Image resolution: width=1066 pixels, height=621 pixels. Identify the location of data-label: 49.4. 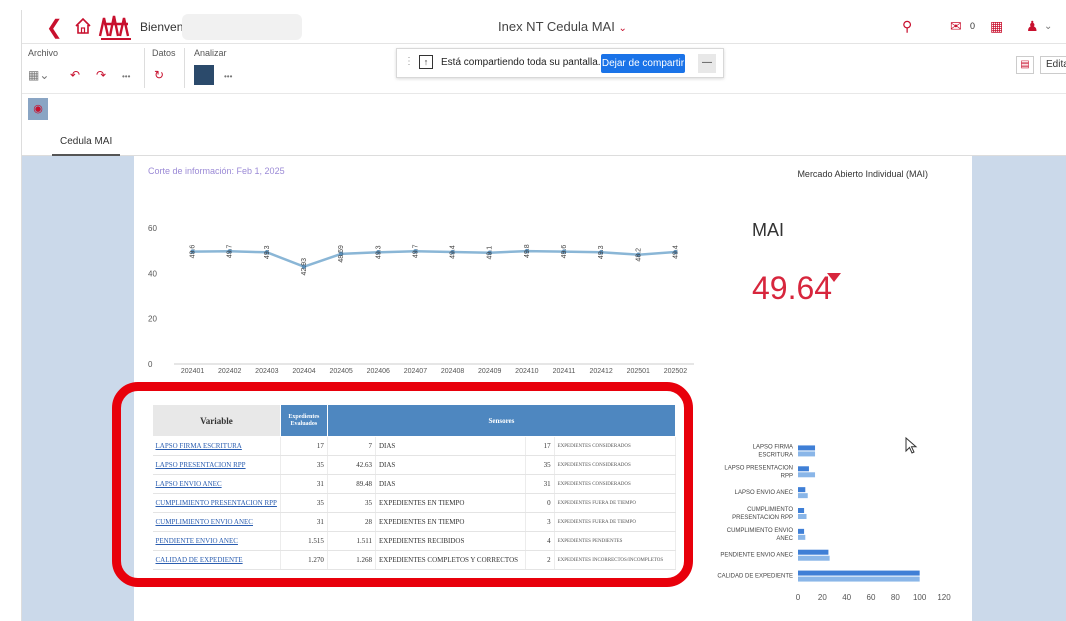
(675, 252).